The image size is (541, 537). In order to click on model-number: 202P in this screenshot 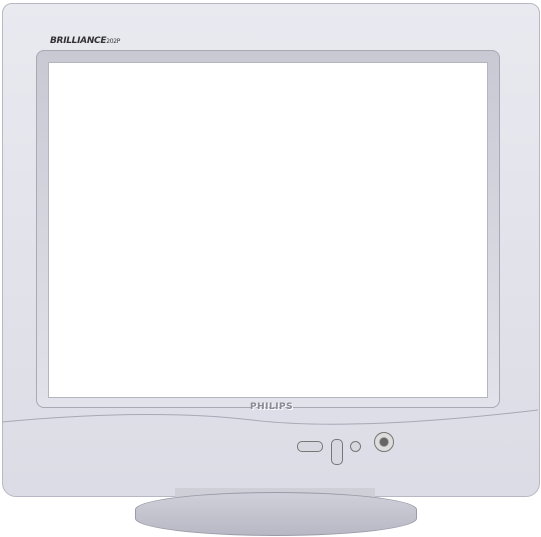, I will do `click(113, 41)`.